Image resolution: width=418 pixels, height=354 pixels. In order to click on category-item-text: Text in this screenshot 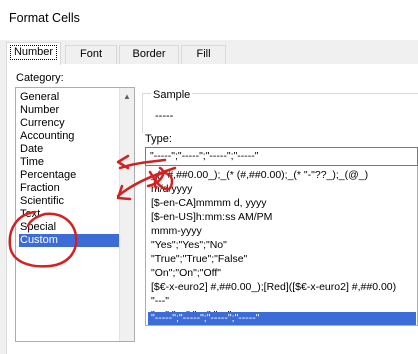, I will do `click(69, 214)`.